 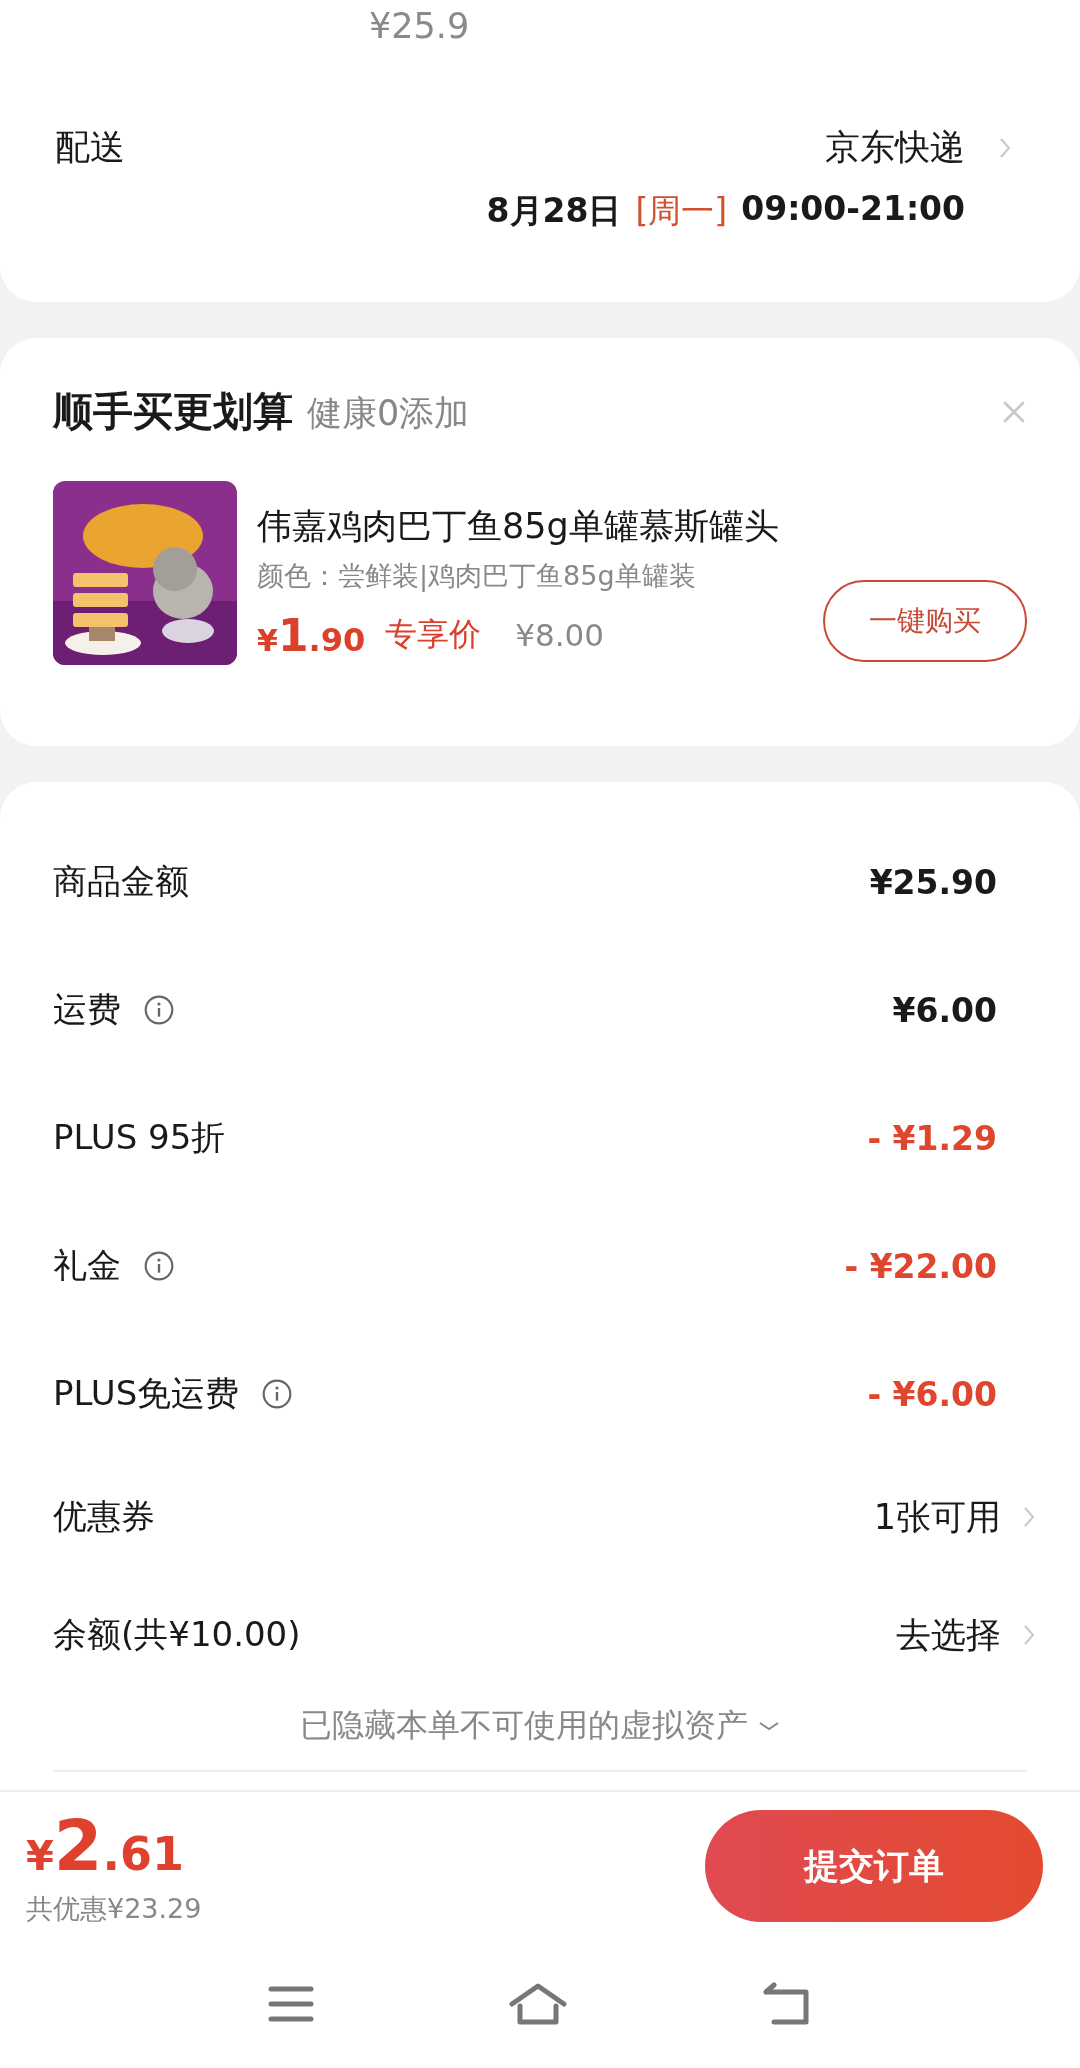 What do you see at coordinates (769, 1726) in the screenshot?
I see `chevron-down-icon` at bounding box center [769, 1726].